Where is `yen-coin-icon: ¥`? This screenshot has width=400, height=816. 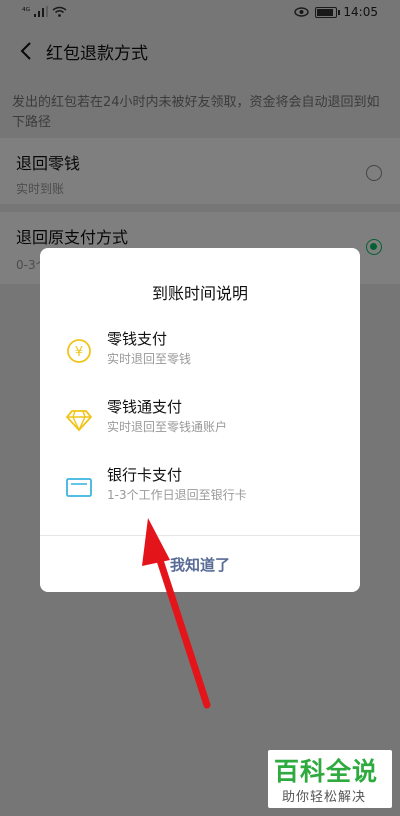
yen-coin-icon: ¥ is located at coordinates (79, 351).